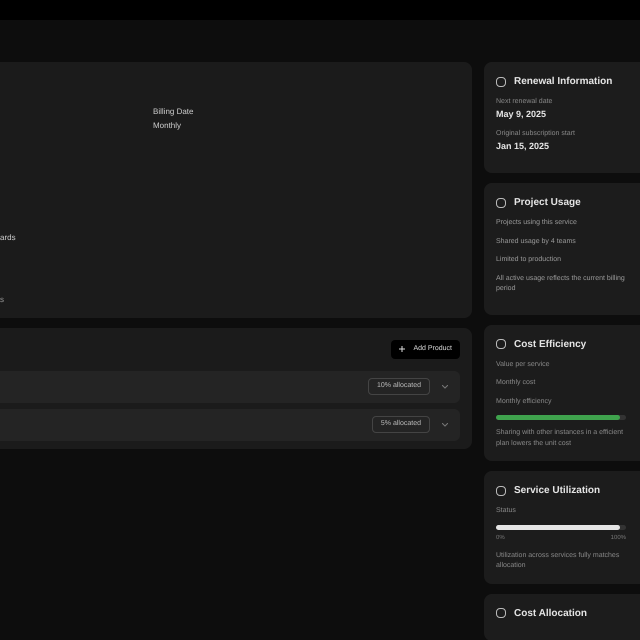  What do you see at coordinates (557, 491) in the screenshot?
I see `card-title: Service Utilization` at bounding box center [557, 491].